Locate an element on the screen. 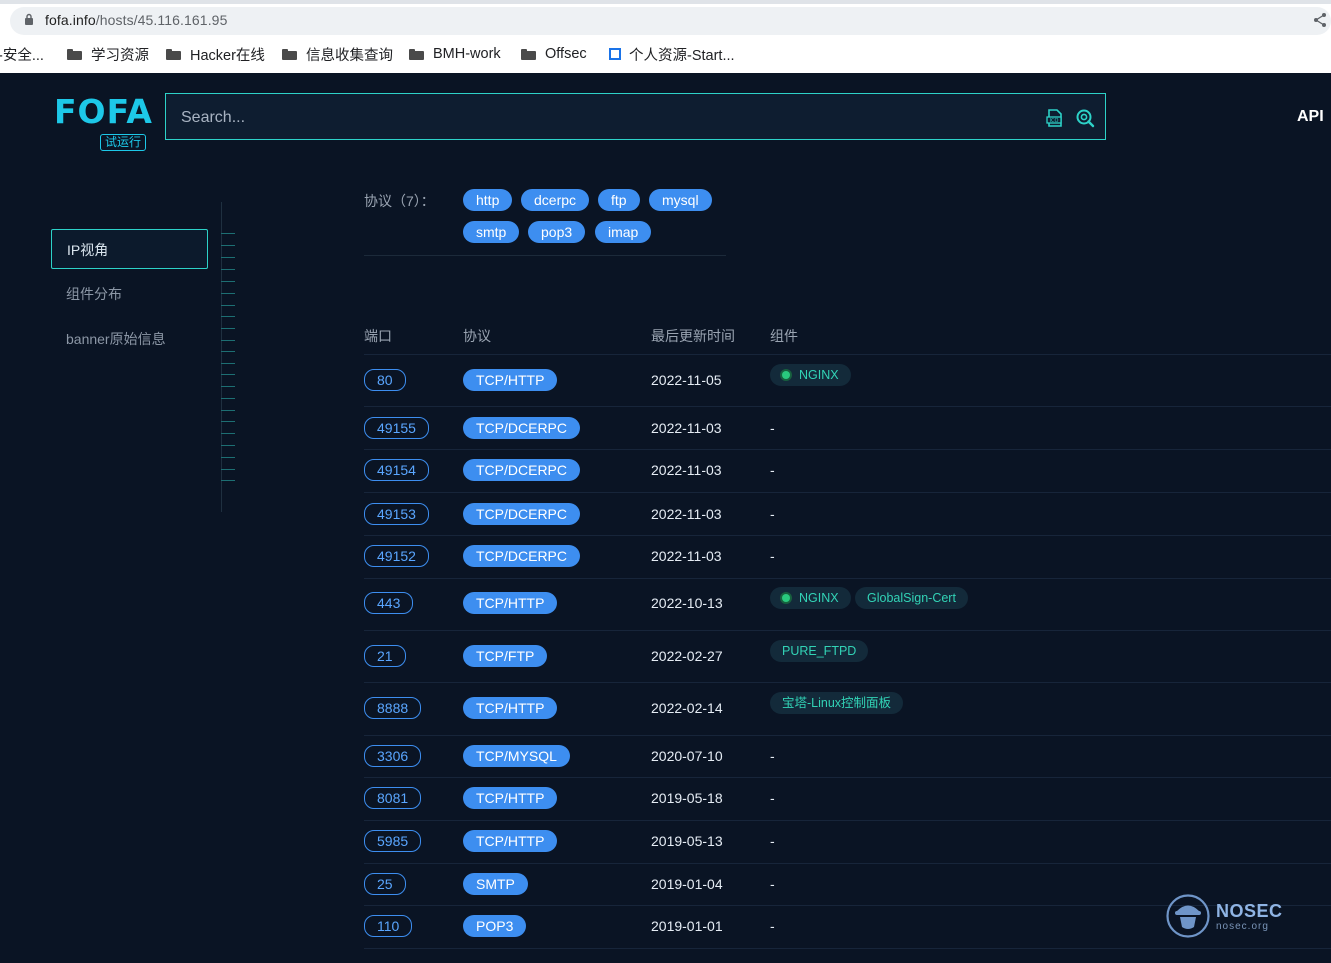  component-tag: GlobalSign-Cert is located at coordinates (911, 598).